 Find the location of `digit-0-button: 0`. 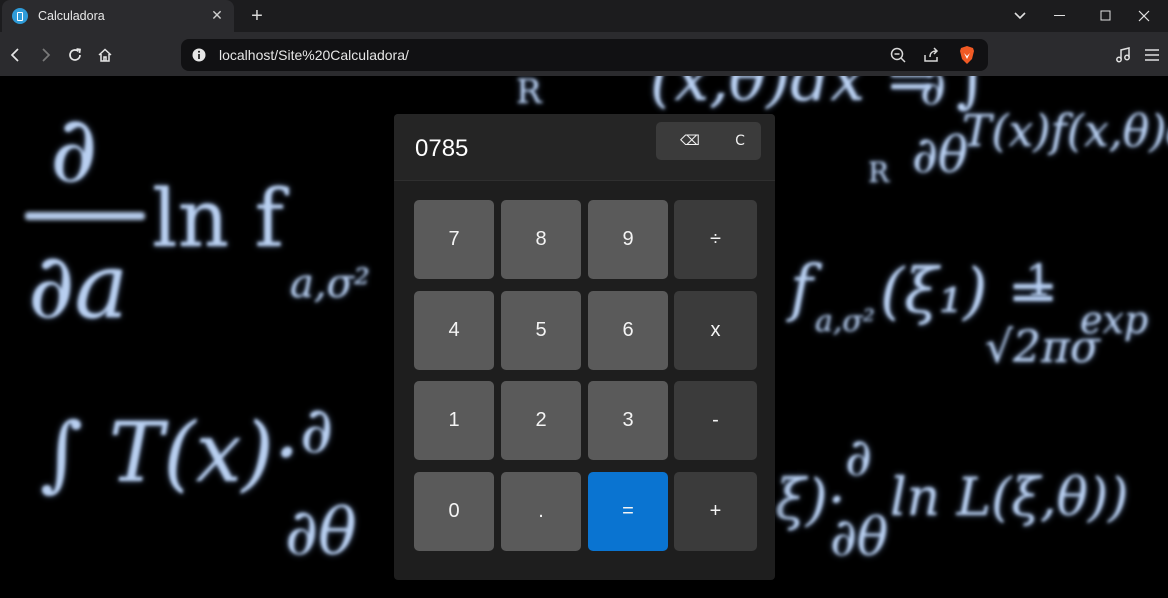

digit-0-button: 0 is located at coordinates (454, 511).